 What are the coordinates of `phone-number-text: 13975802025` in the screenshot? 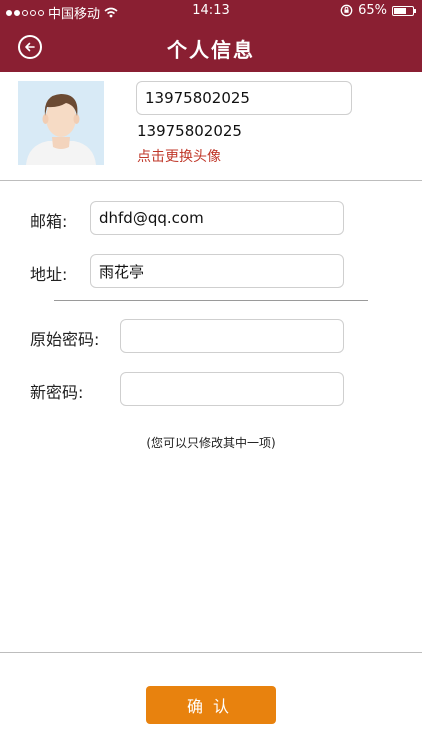 It's located at (189, 131).